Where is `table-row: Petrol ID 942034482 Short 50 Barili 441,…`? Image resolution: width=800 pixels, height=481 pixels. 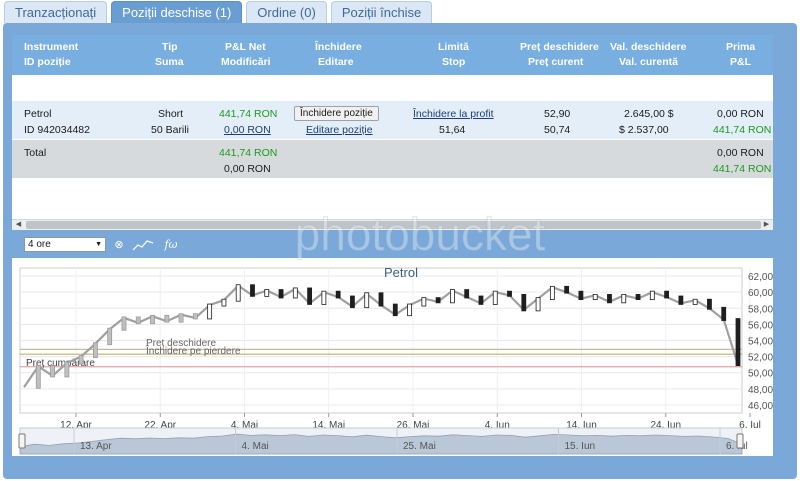 table-row: Petrol ID 942034482 Short 50 Barili 441,… is located at coordinates (392, 120).